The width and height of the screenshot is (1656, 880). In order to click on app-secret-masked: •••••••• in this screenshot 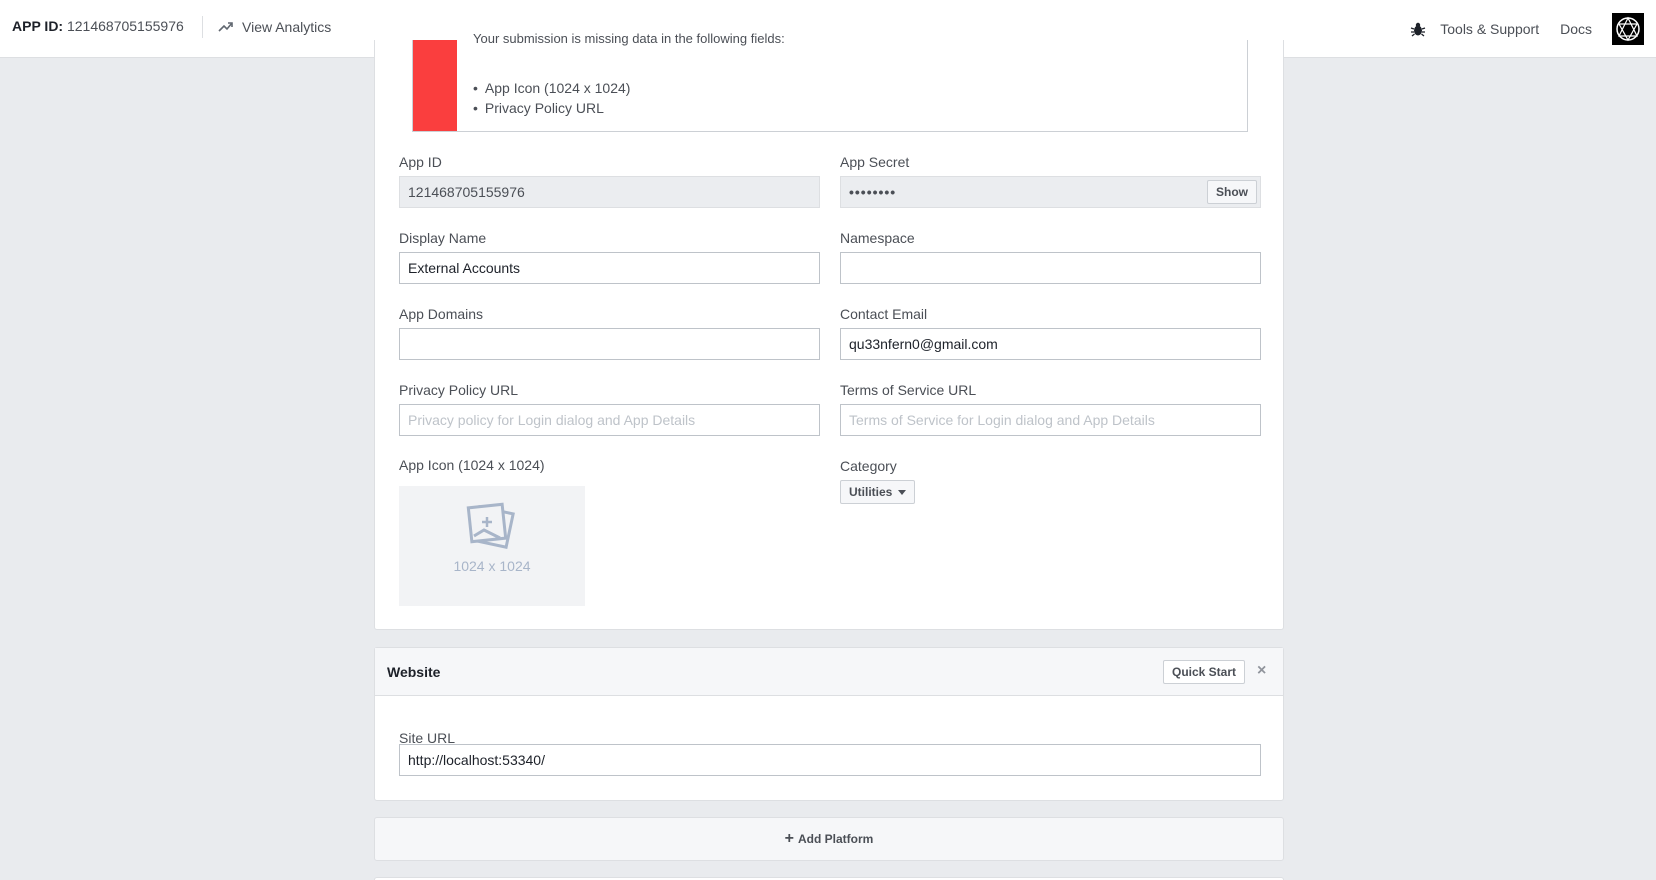, I will do `click(873, 192)`.